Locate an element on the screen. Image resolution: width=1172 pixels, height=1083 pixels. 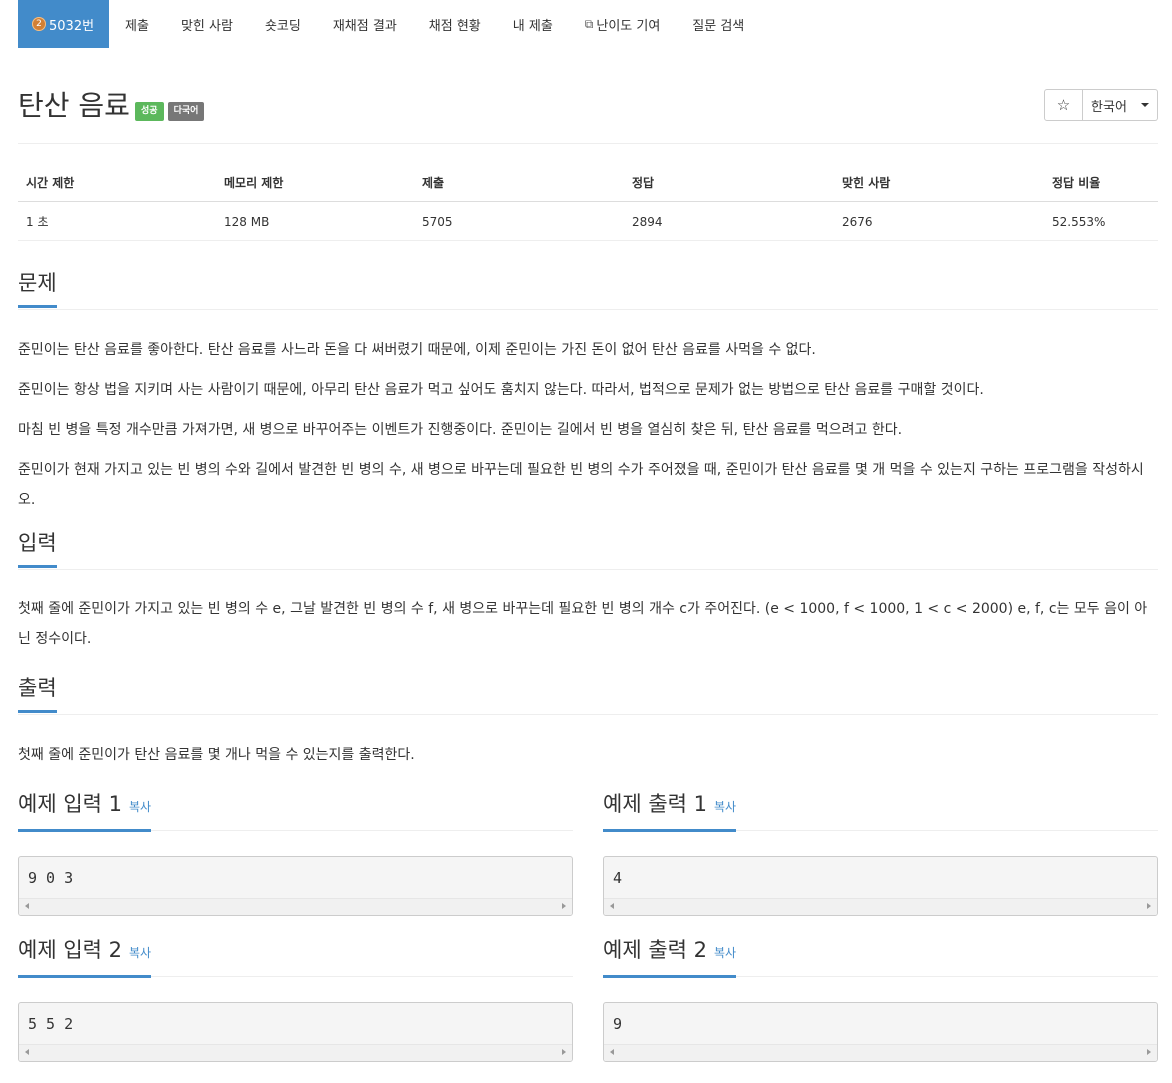
value-accepted: 2894 is located at coordinates (729, 221).